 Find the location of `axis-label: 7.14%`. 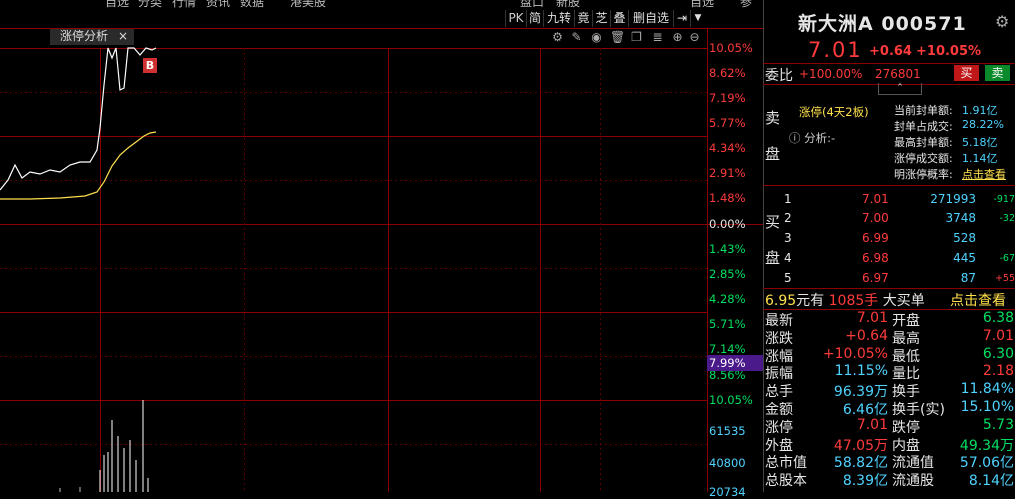

axis-label: 7.14% is located at coordinates (727, 349).